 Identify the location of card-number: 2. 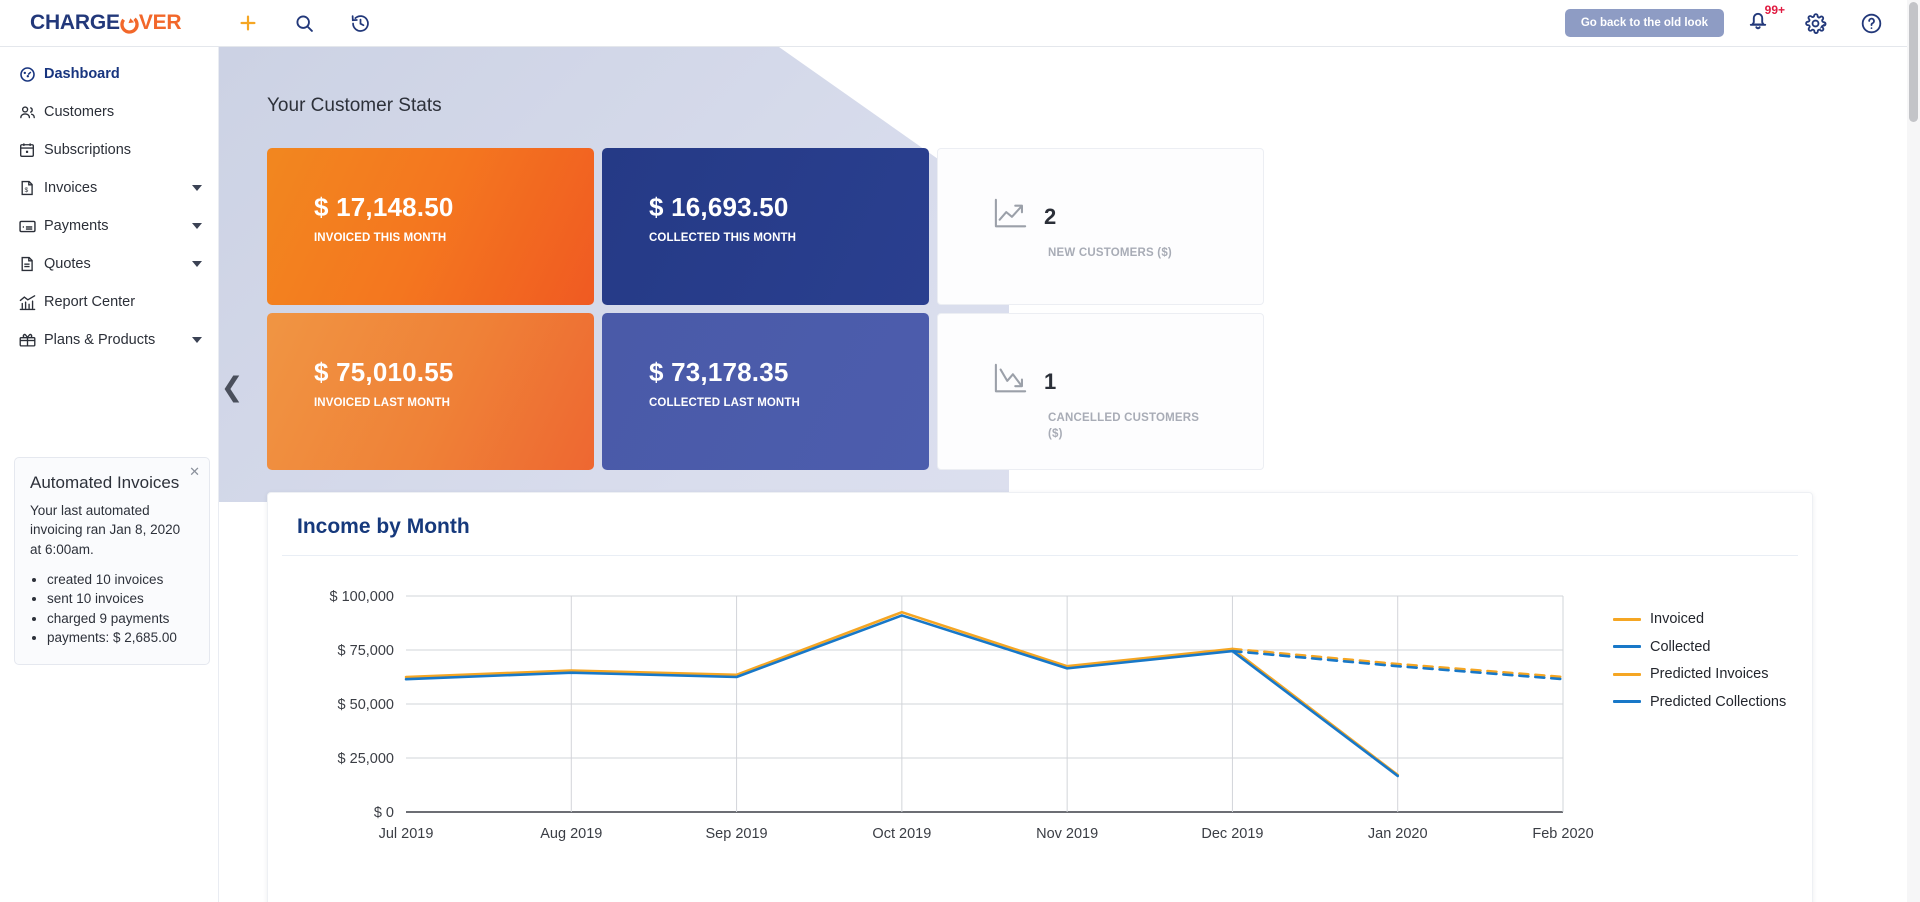
(1050, 216).